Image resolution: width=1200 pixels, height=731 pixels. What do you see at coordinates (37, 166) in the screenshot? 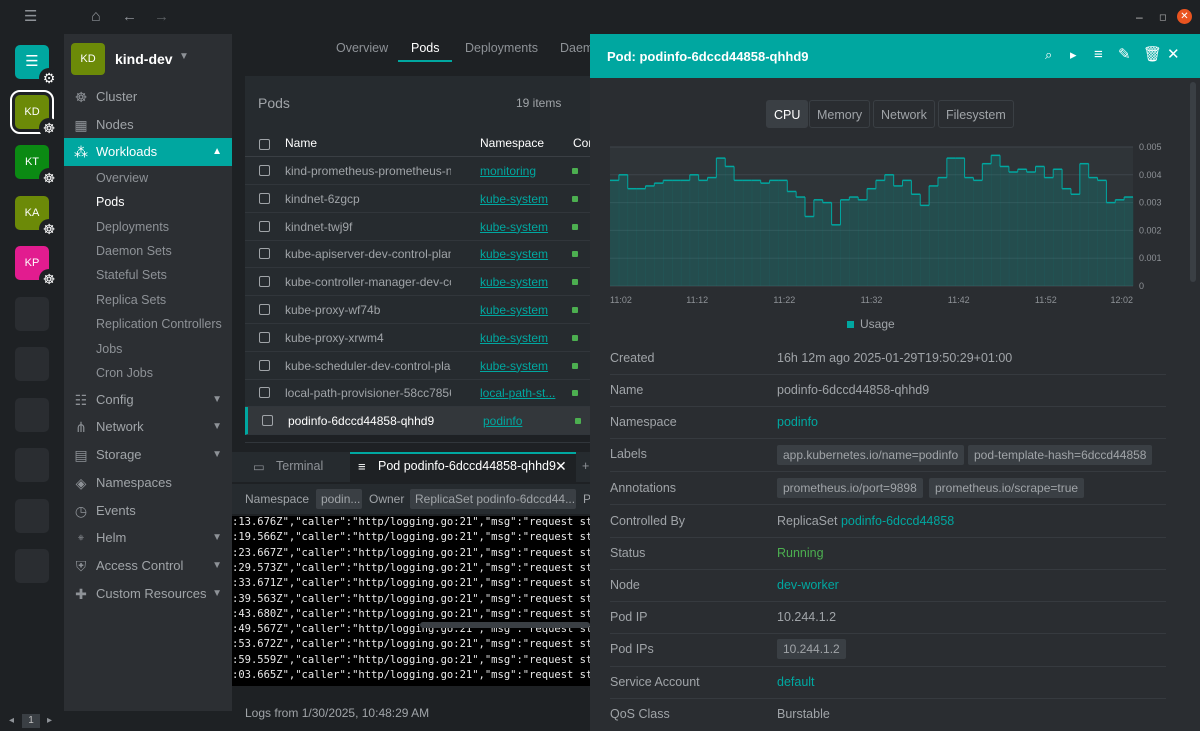
I see `hotbar-cluster-kt: KT ☸` at bounding box center [37, 166].